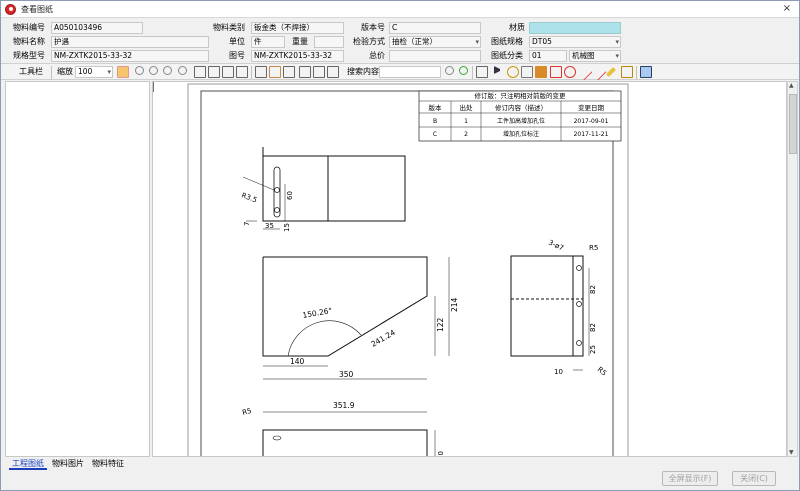 This screenshot has height=491, width=800. What do you see at coordinates (598, 72) in the screenshot?
I see `arrow-tool-icon` at bounding box center [598, 72].